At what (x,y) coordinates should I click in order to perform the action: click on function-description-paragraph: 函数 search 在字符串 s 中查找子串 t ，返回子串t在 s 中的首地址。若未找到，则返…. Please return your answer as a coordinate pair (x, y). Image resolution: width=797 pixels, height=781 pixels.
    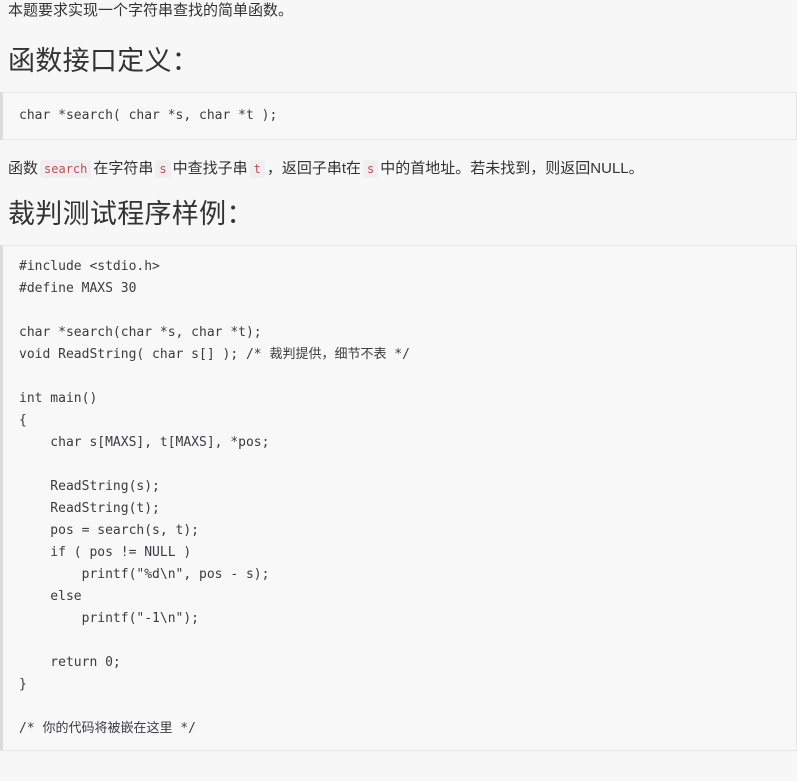
    Looking at the image, I should click on (398, 169).